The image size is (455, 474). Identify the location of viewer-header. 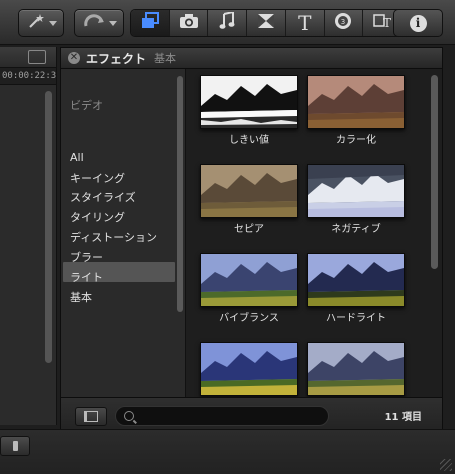
(28, 57).